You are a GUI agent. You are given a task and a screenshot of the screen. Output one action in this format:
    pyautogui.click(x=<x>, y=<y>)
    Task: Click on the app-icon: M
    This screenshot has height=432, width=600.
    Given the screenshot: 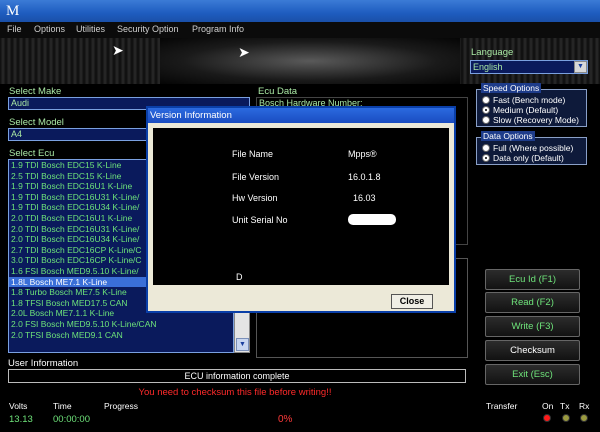 What is the action you would take?
    pyautogui.click(x=13, y=11)
    